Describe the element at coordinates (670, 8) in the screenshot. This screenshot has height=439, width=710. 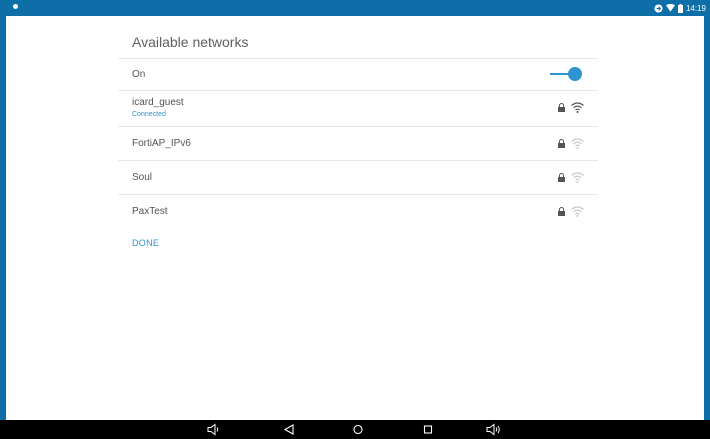
I see `wifi-icon` at that location.